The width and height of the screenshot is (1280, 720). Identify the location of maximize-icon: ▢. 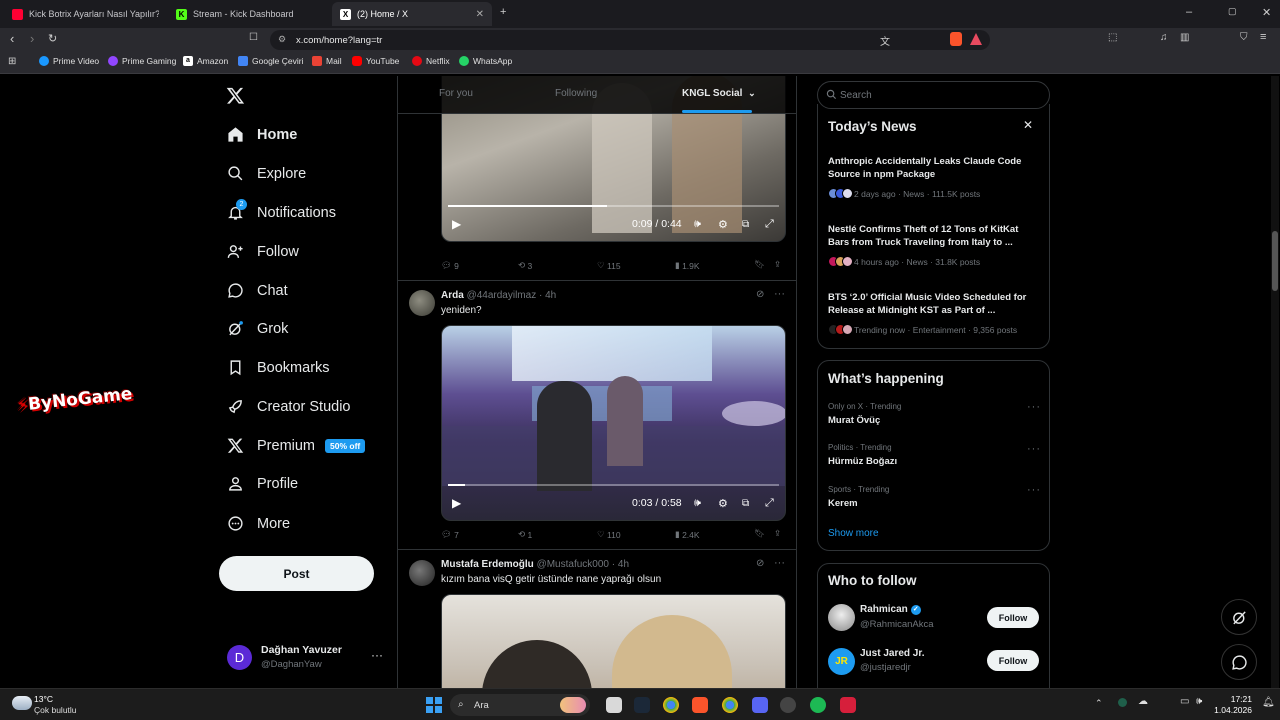
(1232, 11).